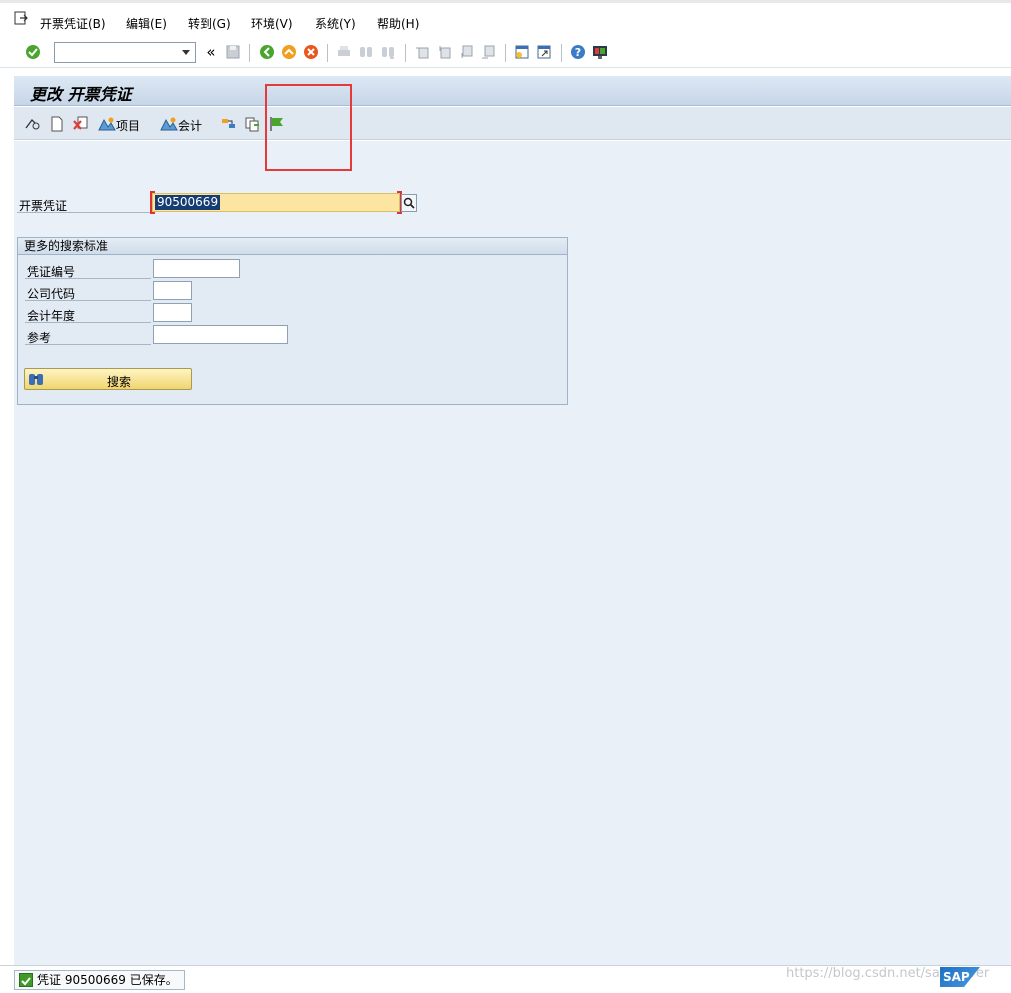 The height and width of the screenshot is (993, 1011). Describe the element at coordinates (229, 124) in the screenshot. I see `split-icon` at that location.